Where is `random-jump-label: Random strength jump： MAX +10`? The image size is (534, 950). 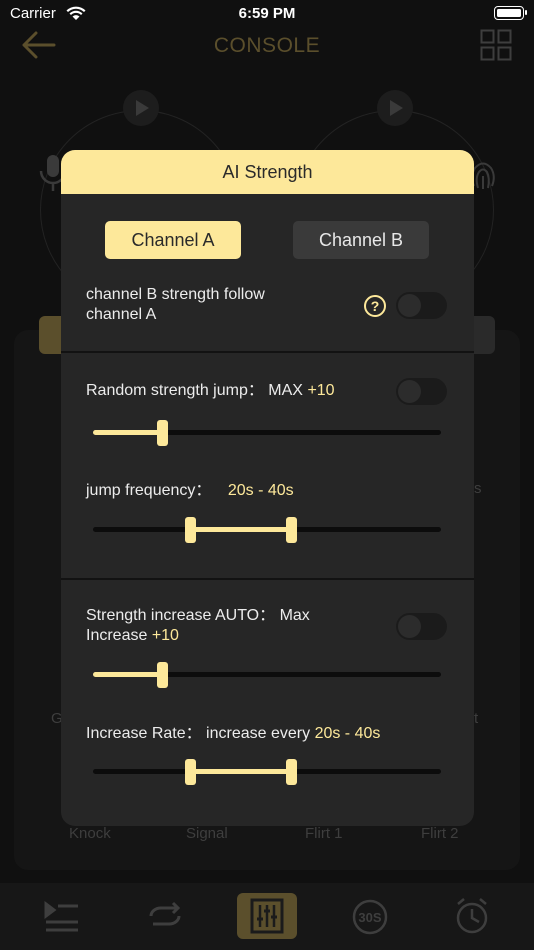
random-jump-label: Random strength jump： MAX +10 is located at coordinates (210, 391).